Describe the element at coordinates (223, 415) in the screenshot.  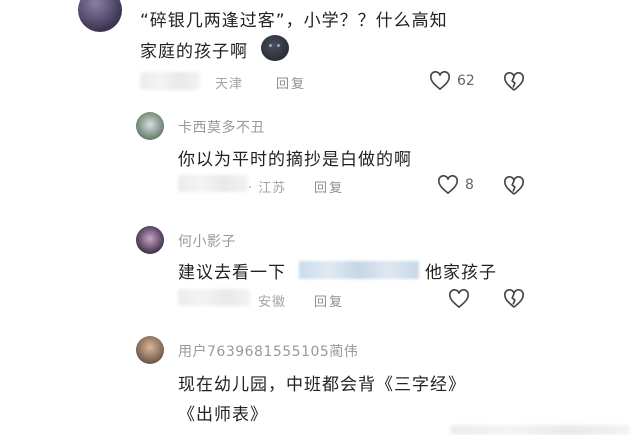
I see `reply-text: 《出师表》` at that location.